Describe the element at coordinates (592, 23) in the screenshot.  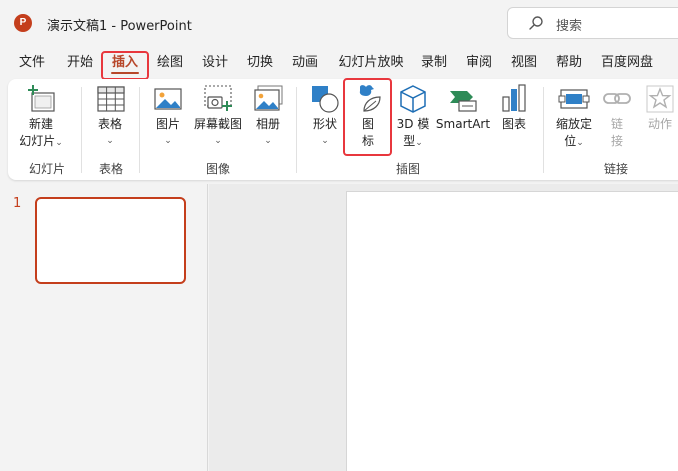
I see `search-box: 搜索` at that location.